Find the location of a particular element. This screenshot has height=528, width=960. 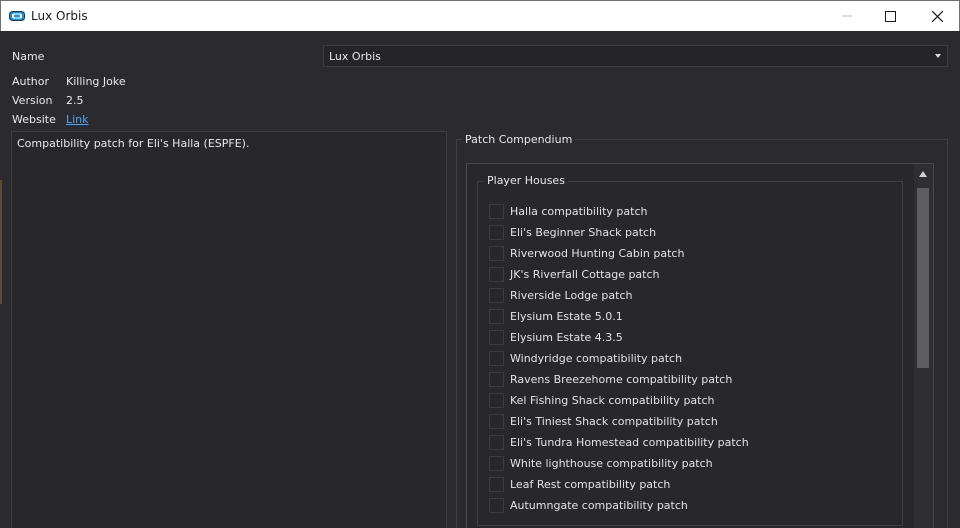

title-bar: Lux Orbis is located at coordinates (480, 15).